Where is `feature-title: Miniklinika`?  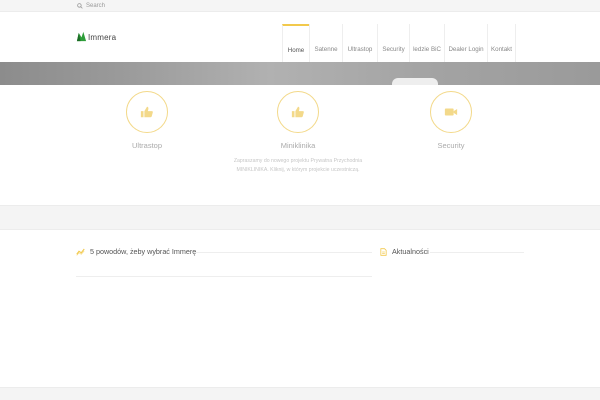 feature-title: Miniklinika is located at coordinates (298, 145).